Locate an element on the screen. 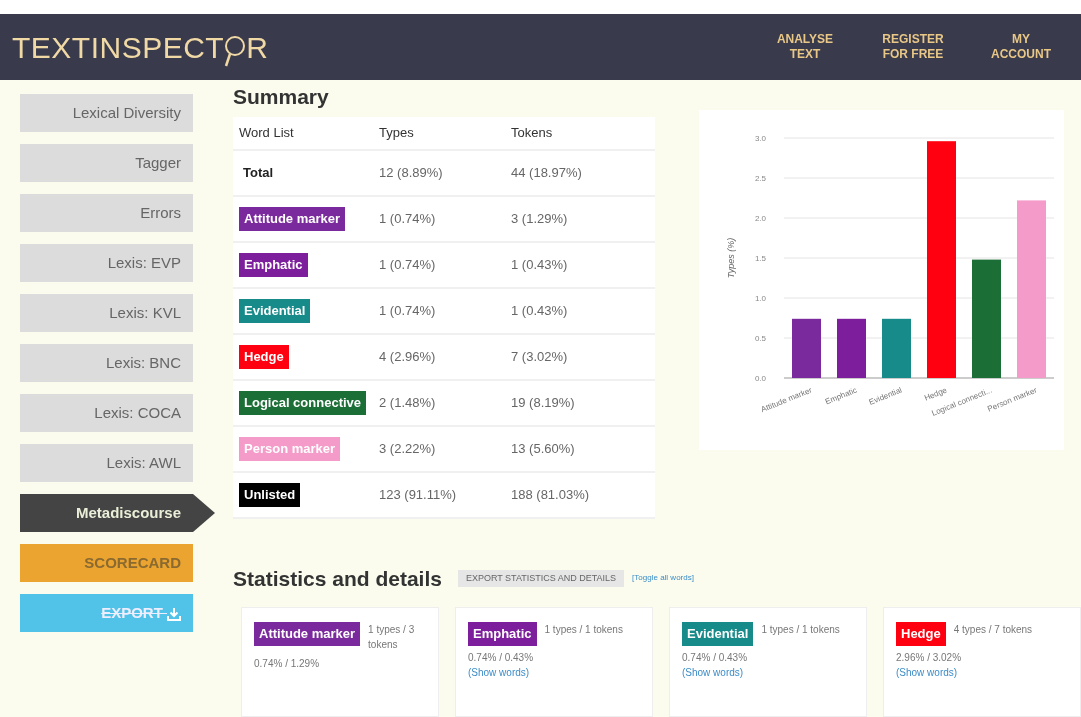 The width and height of the screenshot is (1081, 717). sidebar-item: Lexis: COCA is located at coordinates (106, 413).